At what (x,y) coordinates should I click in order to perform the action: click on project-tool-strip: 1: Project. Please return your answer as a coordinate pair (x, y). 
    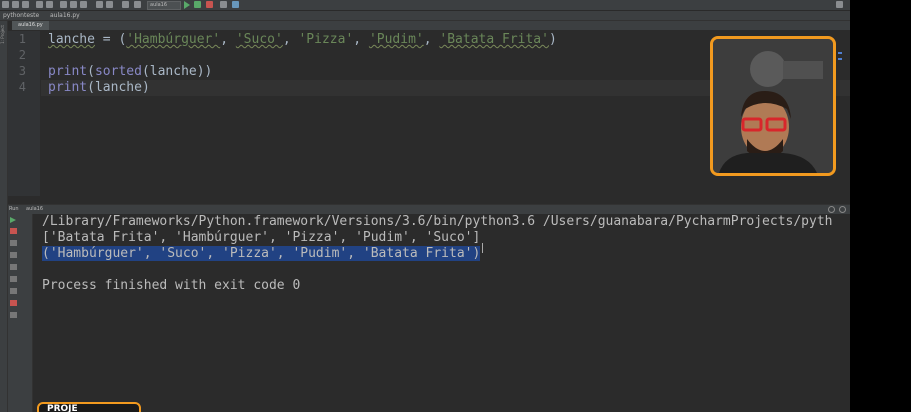
    Looking at the image, I should click on (4, 216).